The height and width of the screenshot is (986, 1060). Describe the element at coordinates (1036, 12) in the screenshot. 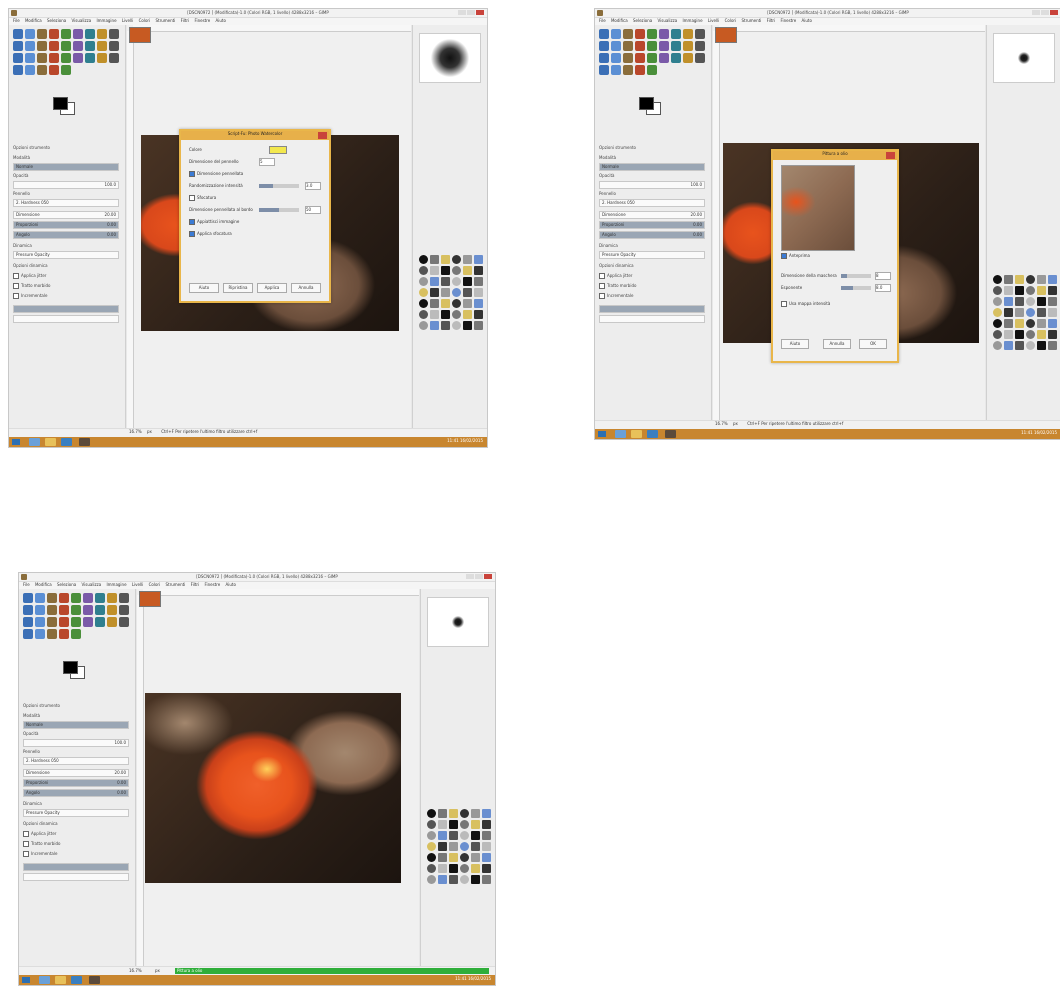

I see `minimize-button` at that location.